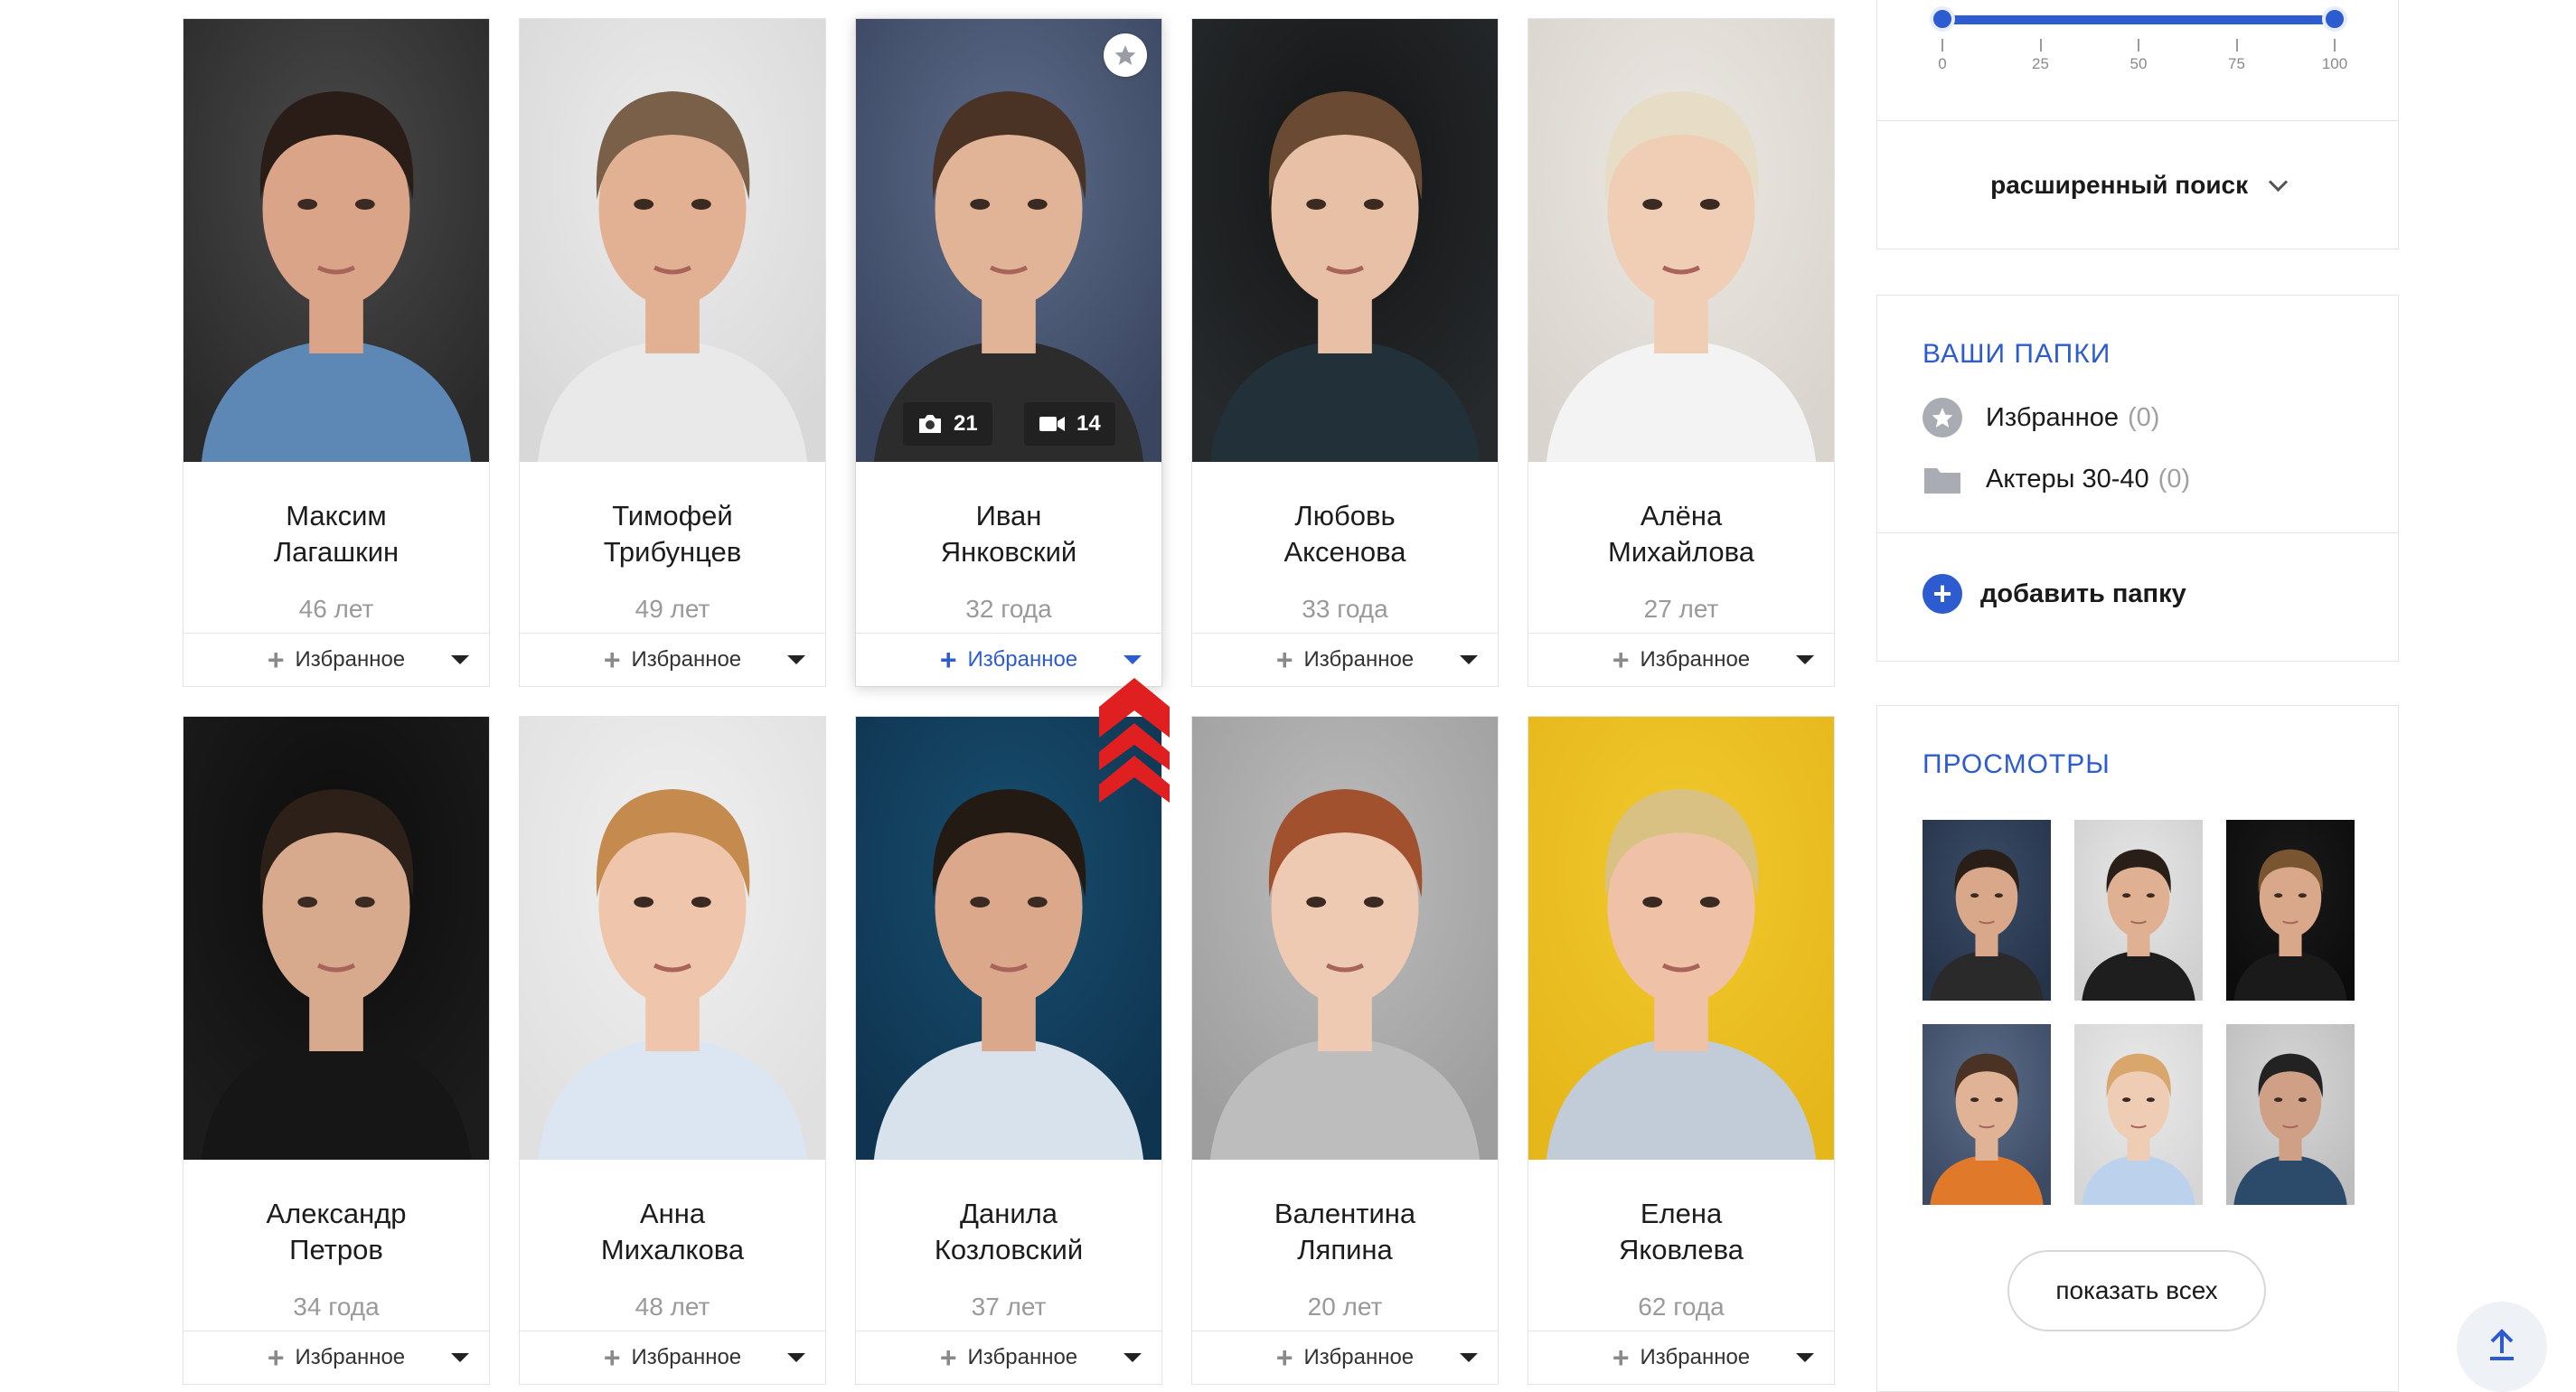  I want to click on actor-age: 27 лет, so click(1681, 609).